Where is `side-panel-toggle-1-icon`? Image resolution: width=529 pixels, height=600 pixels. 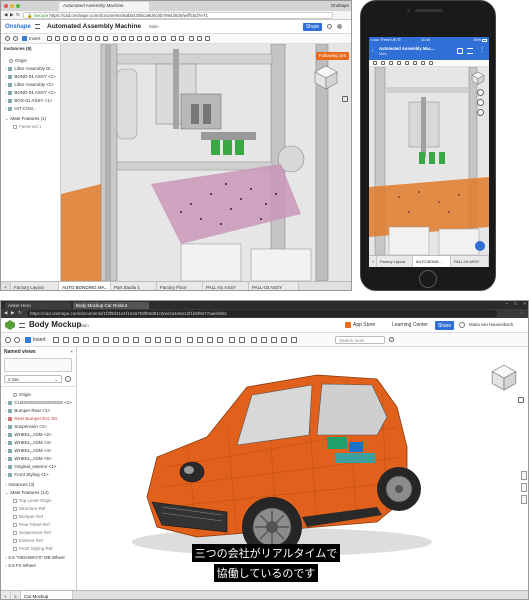
side-panel-toggle-1-icon is located at coordinates (524, 475).